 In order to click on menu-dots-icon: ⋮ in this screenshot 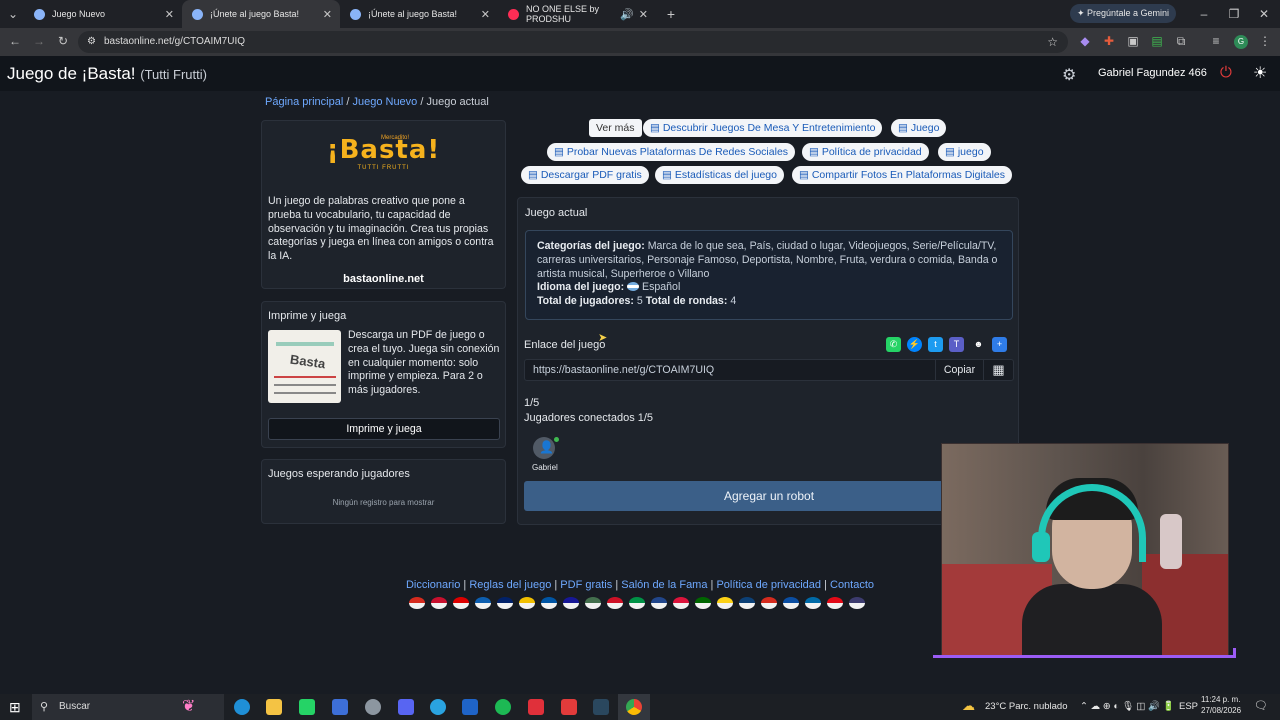, I will do `click(1265, 41)`.